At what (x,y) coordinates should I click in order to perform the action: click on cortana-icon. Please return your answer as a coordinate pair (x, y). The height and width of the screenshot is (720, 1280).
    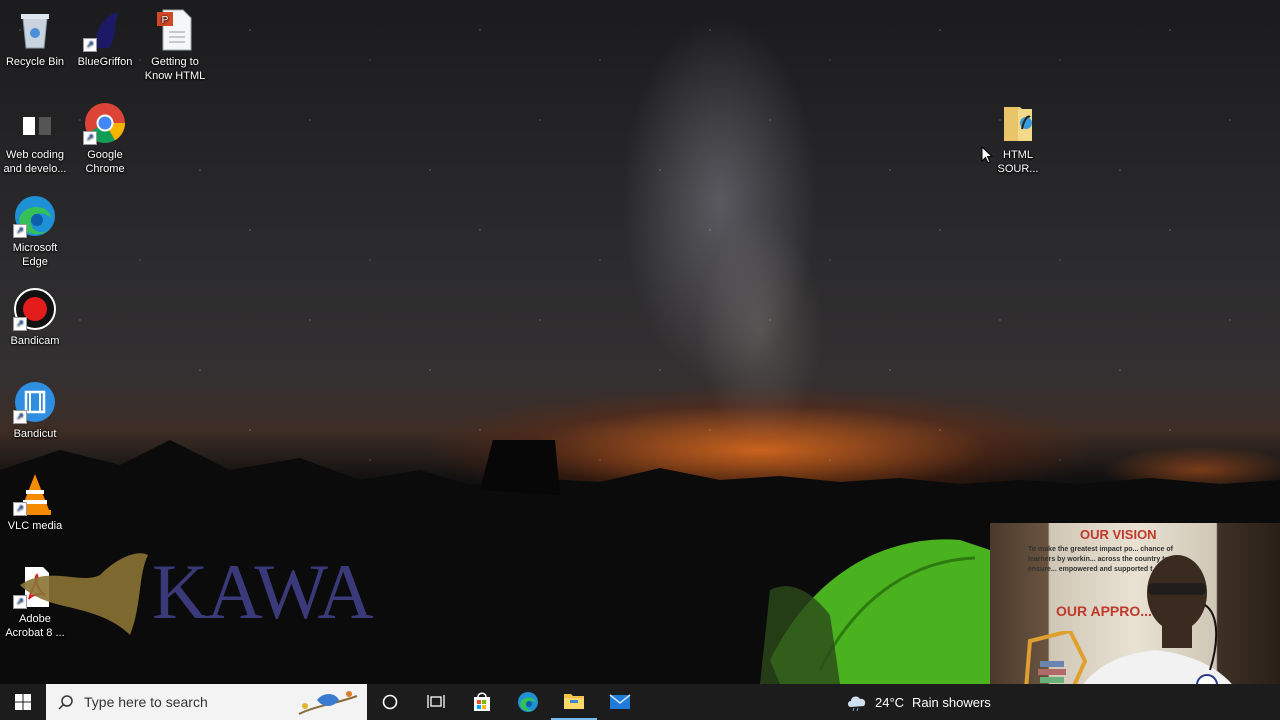
    Looking at the image, I should click on (390, 702).